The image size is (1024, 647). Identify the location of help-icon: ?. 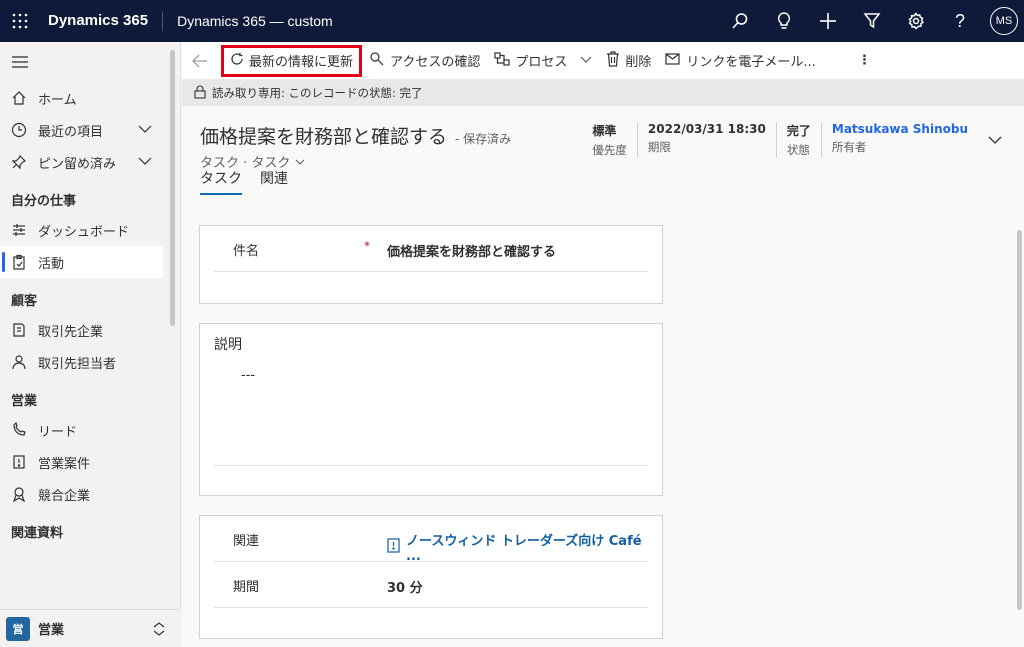
(960, 21).